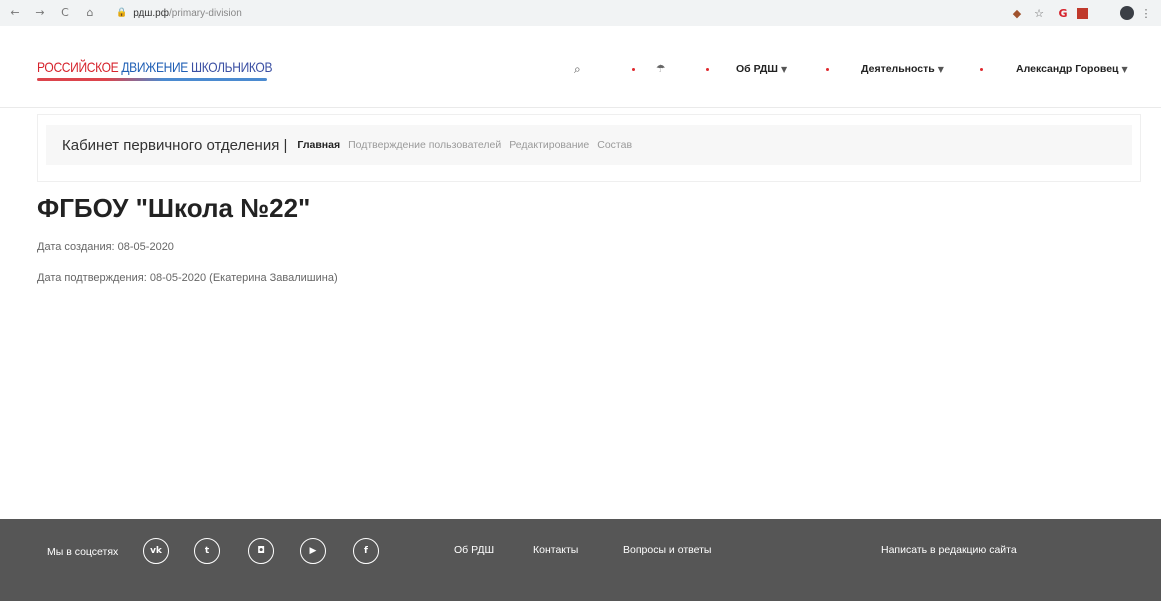  What do you see at coordinates (424, 145) in the screenshot?
I see `tab-confirm-users: Подтверждение пользователей` at bounding box center [424, 145].